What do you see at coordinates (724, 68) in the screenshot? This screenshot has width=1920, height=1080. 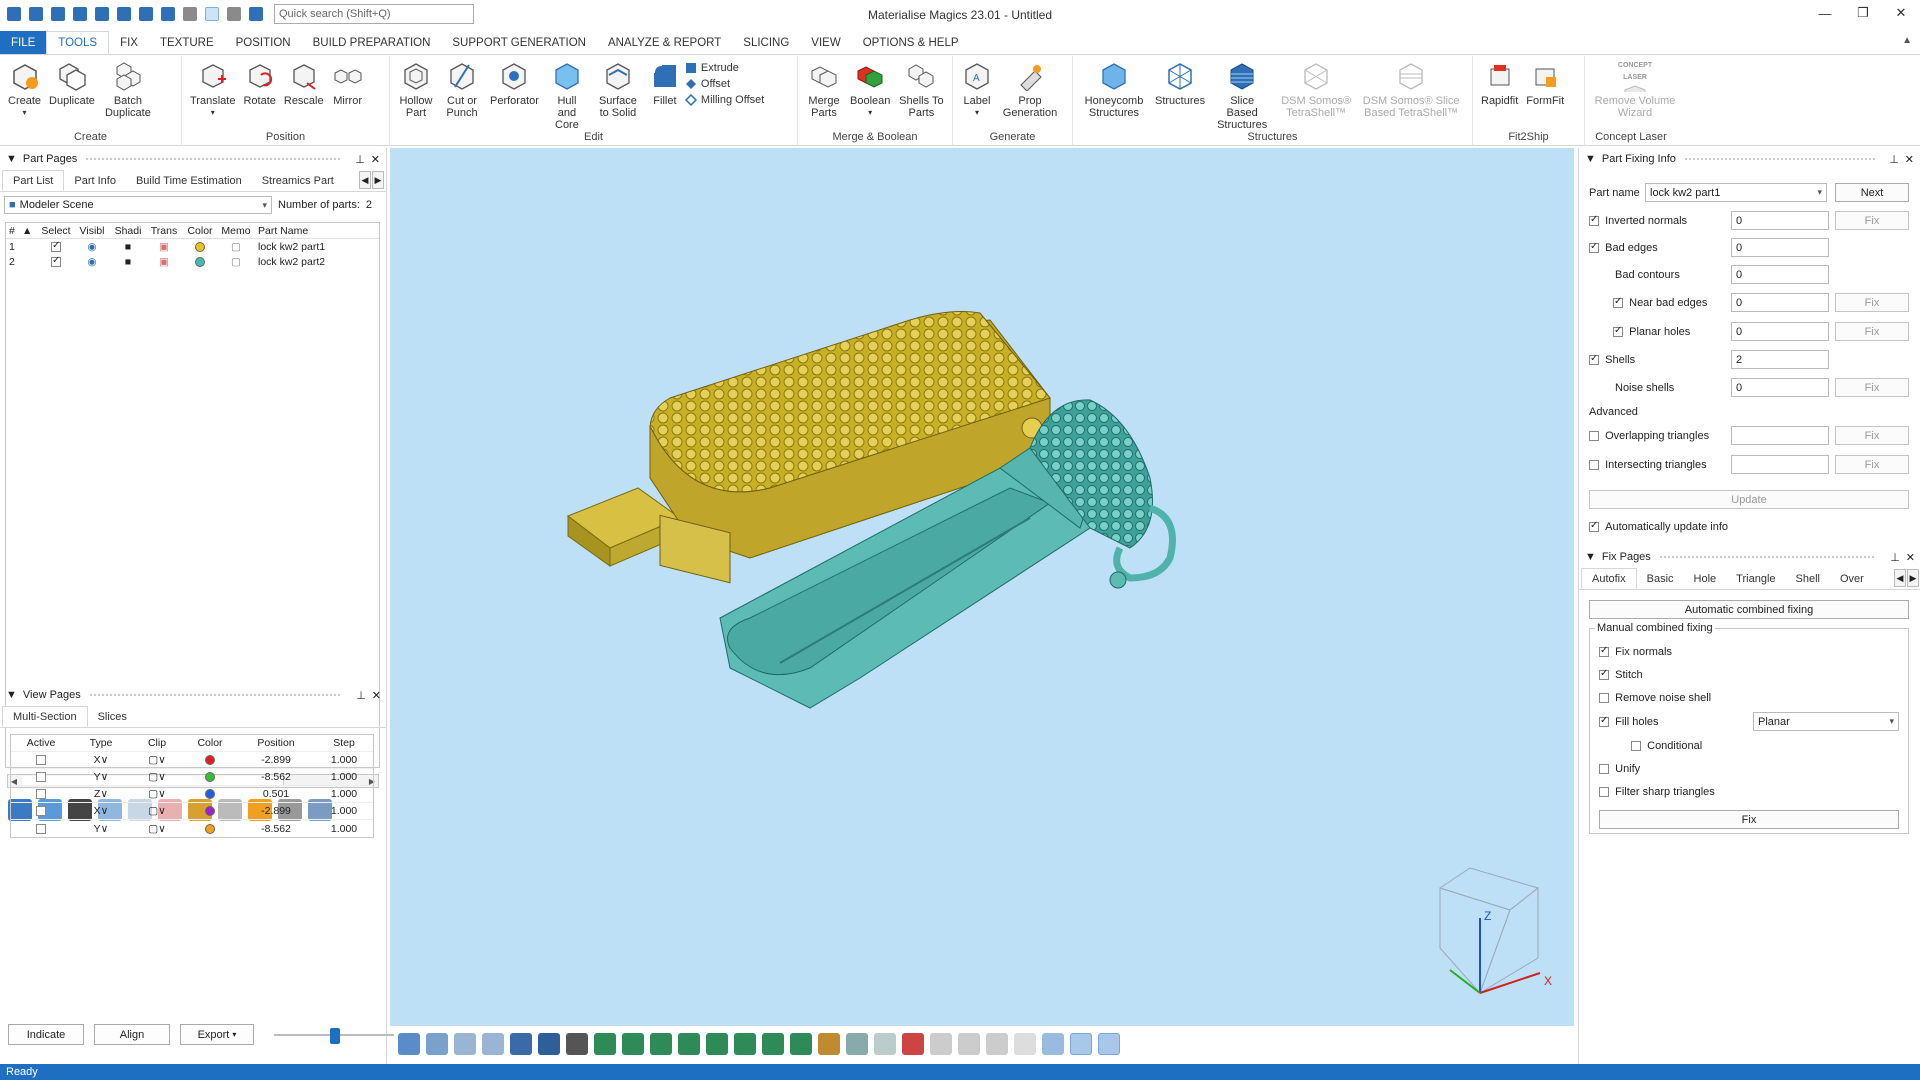 I see `extrude-button: Extrude` at bounding box center [724, 68].